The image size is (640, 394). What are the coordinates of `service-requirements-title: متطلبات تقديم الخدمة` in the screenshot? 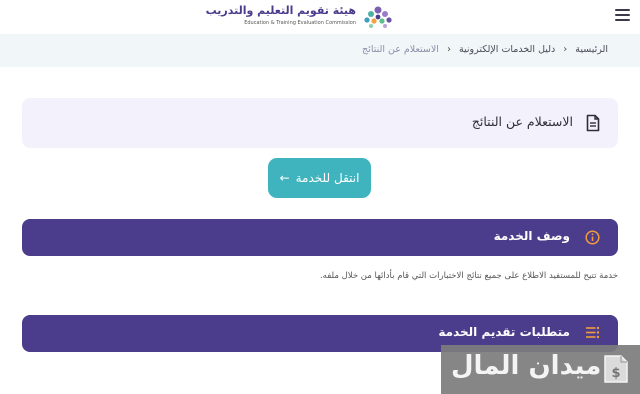 It's located at (504, 332).